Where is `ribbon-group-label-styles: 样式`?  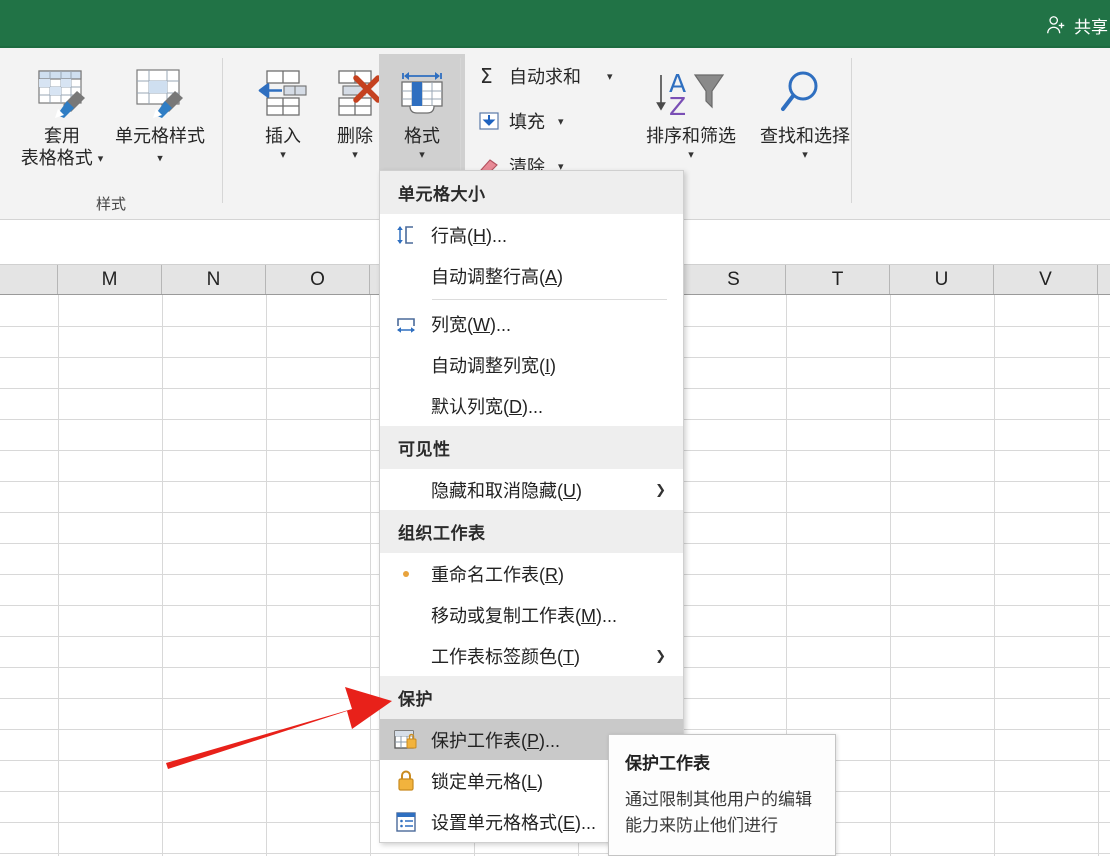
ribbon-group-label-styles: 样式 is located at coordinates (110, 204).